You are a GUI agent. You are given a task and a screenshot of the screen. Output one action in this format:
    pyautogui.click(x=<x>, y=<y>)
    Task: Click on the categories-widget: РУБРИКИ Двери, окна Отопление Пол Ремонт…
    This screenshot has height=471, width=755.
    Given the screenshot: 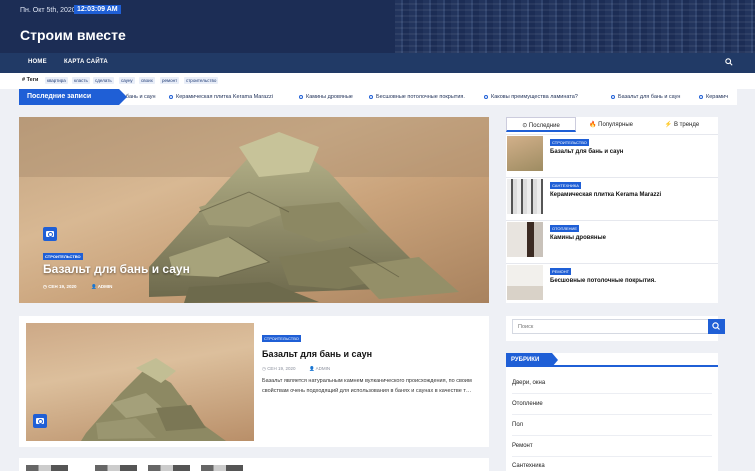 What is the action you would take?
    pyautogui.click(x=612, y=412)
    